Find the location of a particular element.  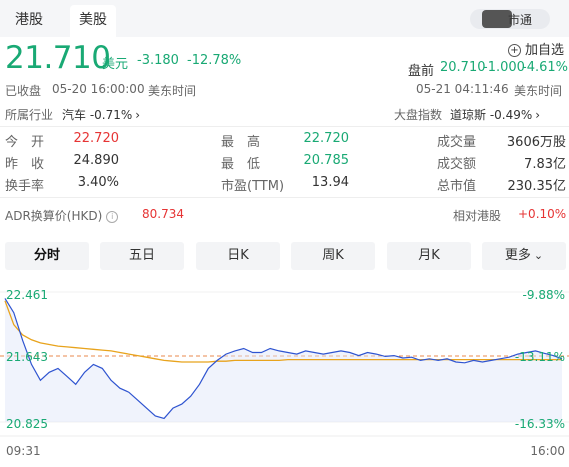

tab-more: 更多 ⌄ is located at coordinates (524, 256).